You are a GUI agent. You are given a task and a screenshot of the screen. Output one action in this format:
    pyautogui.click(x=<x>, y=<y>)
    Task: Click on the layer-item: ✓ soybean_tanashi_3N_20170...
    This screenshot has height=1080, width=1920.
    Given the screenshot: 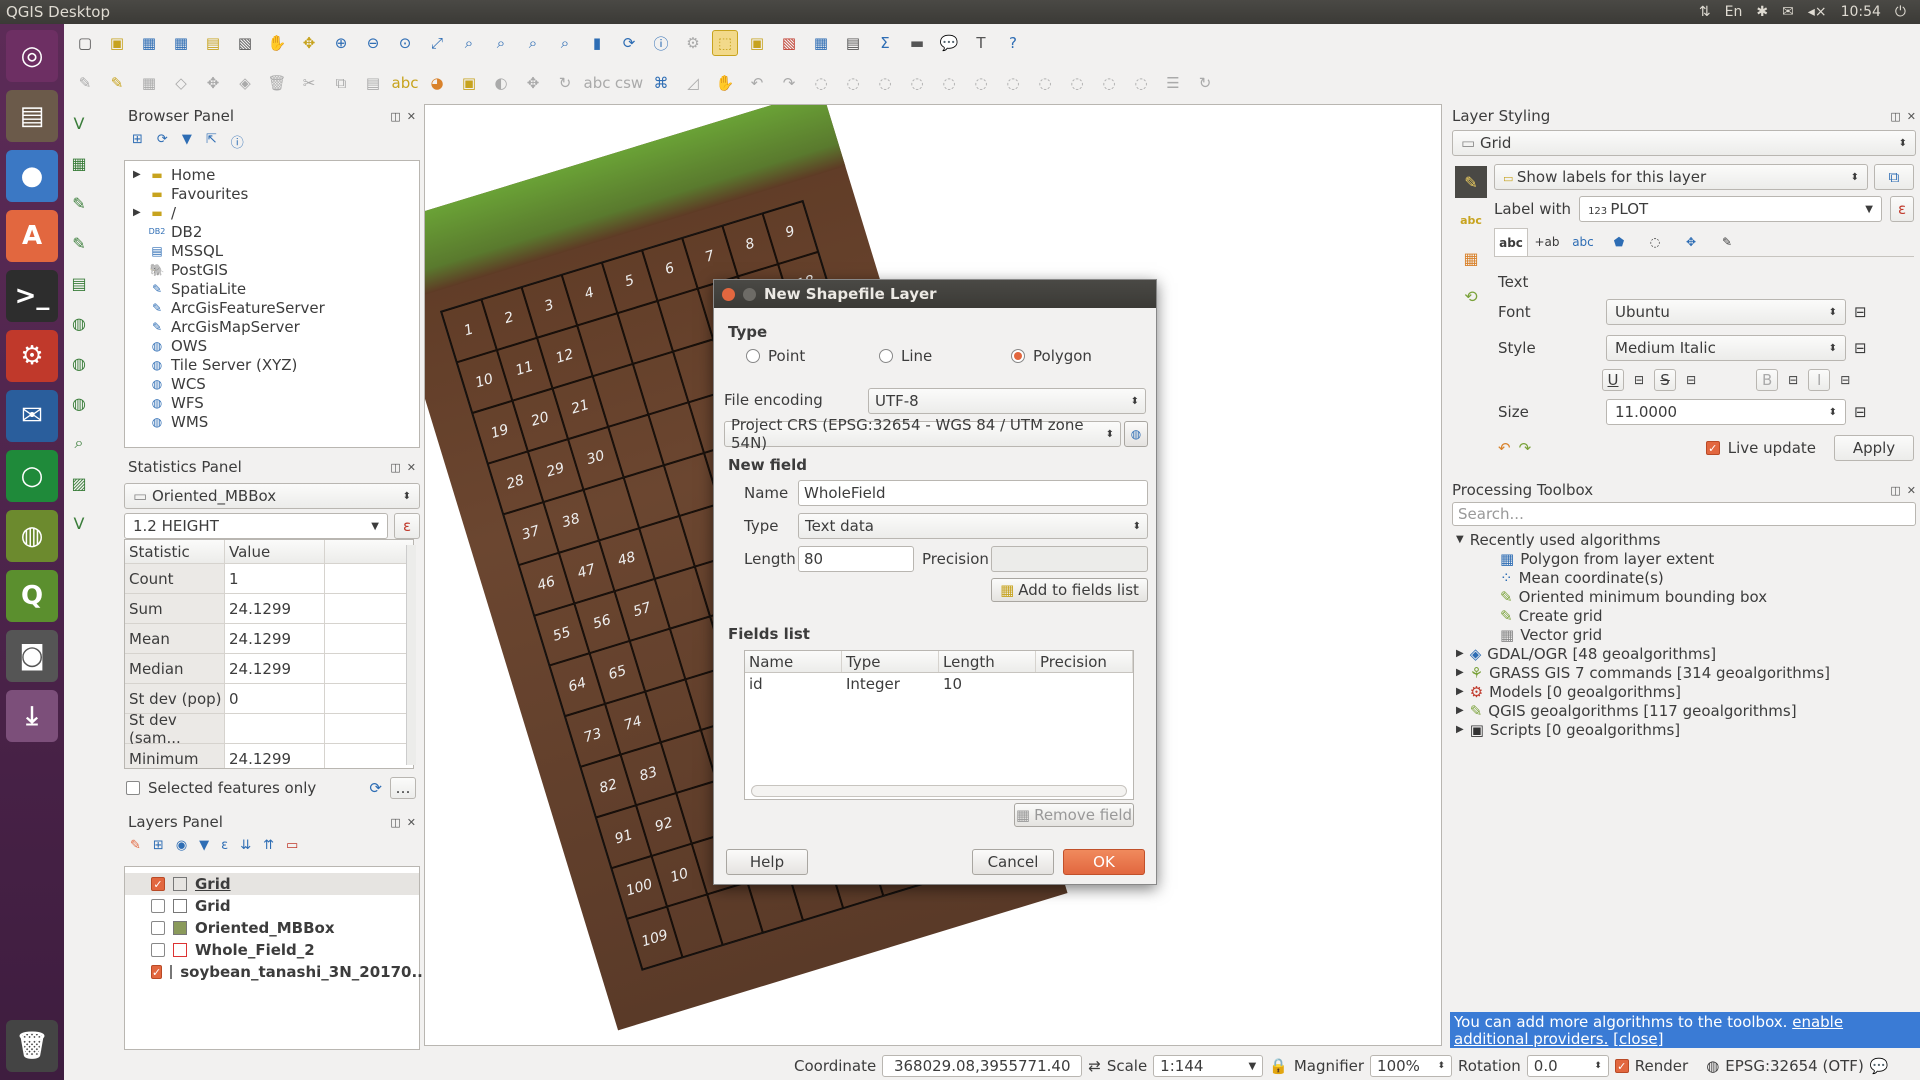 What is the action you would take?
    pyautogui.click(x=277, y=972)
    